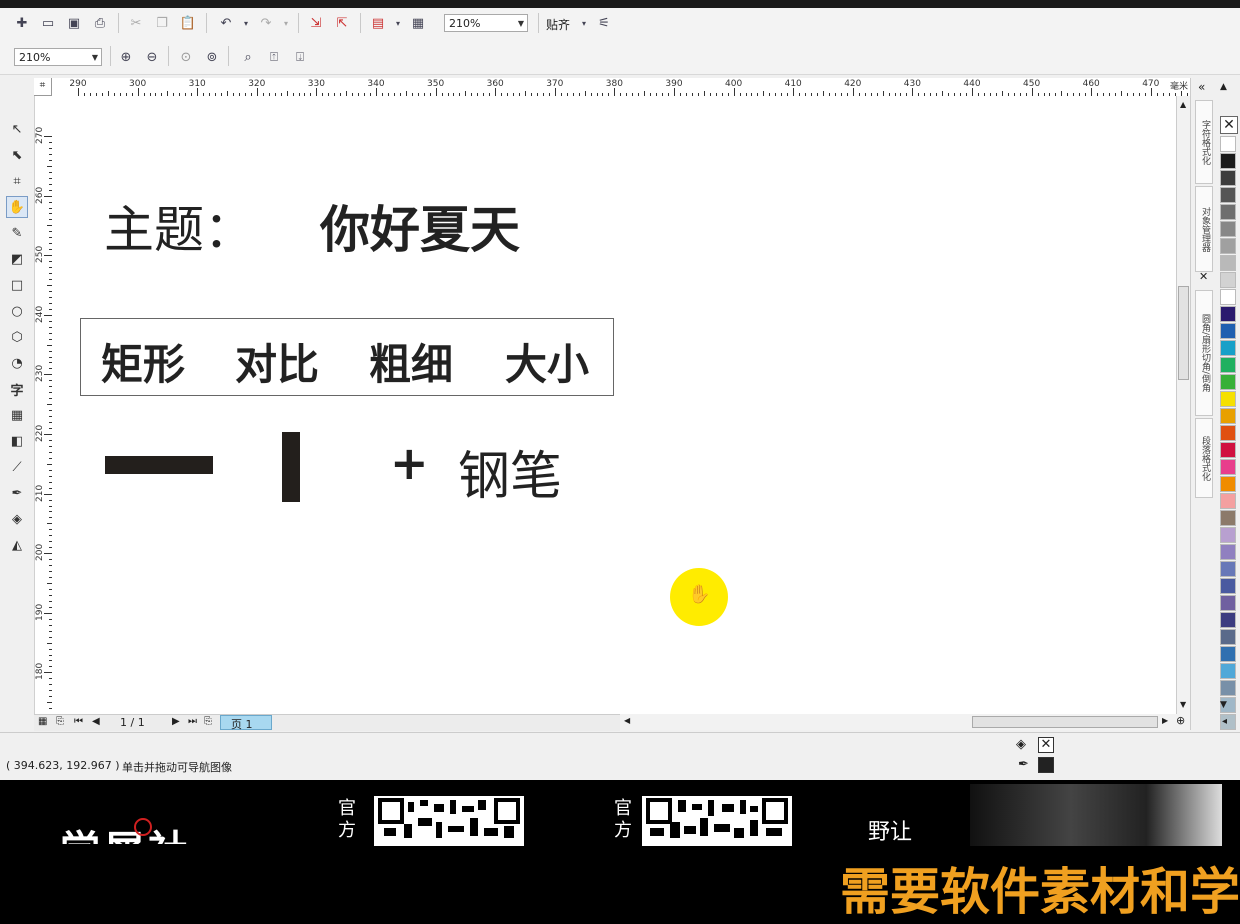  What do you see at coordinates (1065, 722) in the screenshot?
I see `horizontal-scroll-thumb` at bounding box center [1065, 722].